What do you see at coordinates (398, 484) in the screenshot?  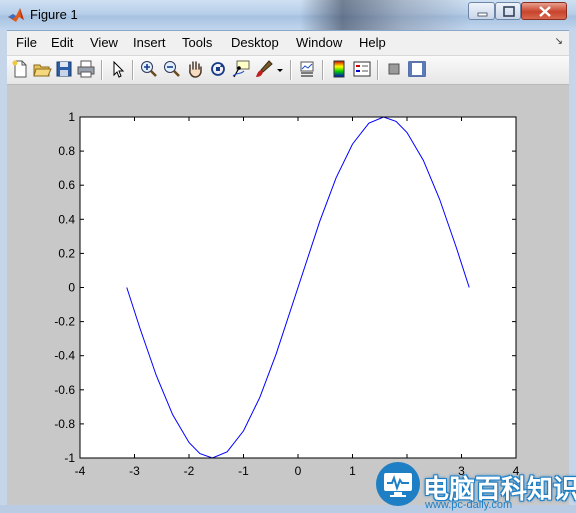 I see `watermark-monitor-icon` at bounding box center [398, 484].